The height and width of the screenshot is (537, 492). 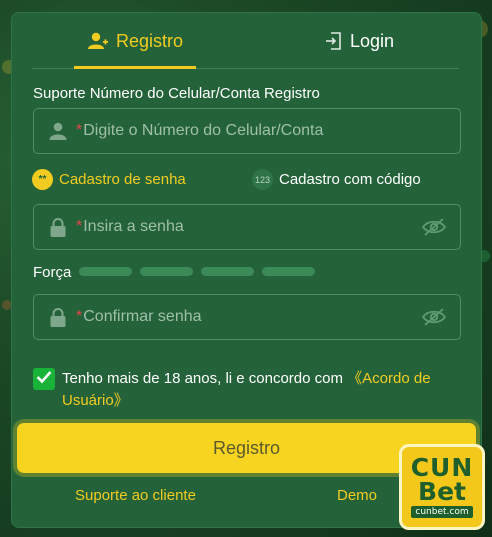 What do you see at coordinates (197, 271) in the screenshot?
I see `password-strength-meter` at bounding box center [197, 271].